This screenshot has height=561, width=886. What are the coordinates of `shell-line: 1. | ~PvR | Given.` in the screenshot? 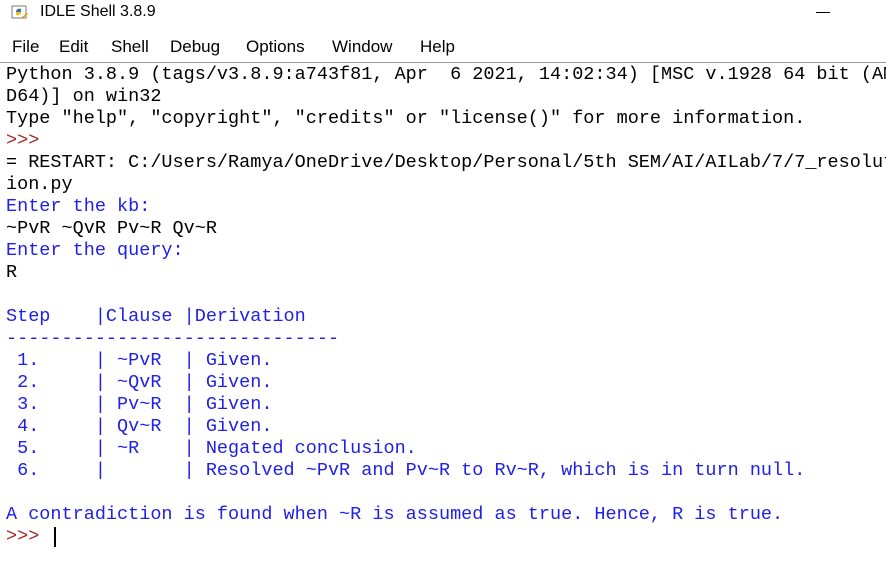 It's located at (139, 360).